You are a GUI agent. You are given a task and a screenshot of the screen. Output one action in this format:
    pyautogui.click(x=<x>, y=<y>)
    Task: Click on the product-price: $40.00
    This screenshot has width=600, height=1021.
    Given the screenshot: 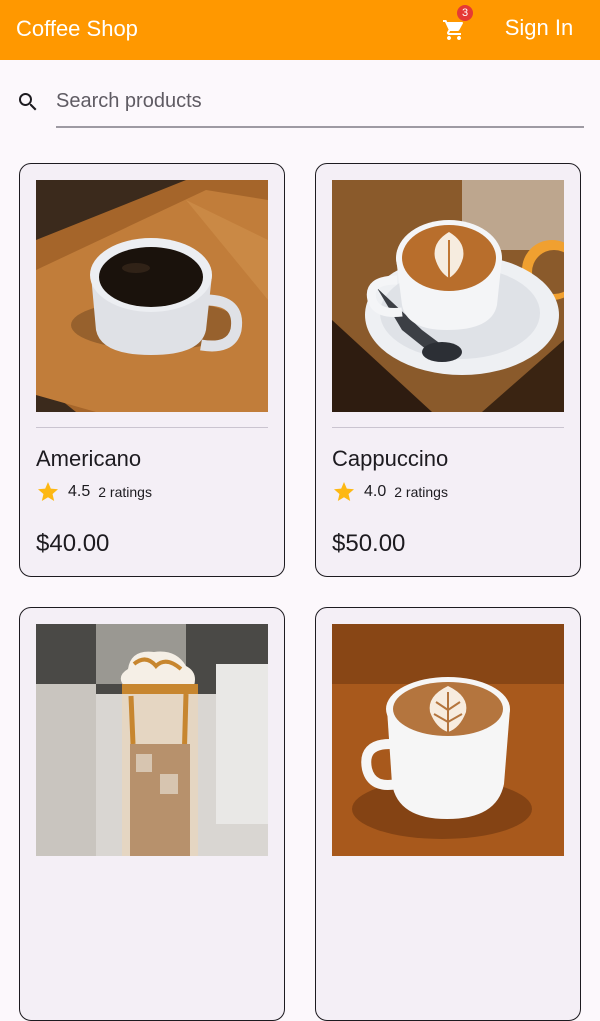 What is the action you would take?
    pyautogui.click(x=73, y=543)
    